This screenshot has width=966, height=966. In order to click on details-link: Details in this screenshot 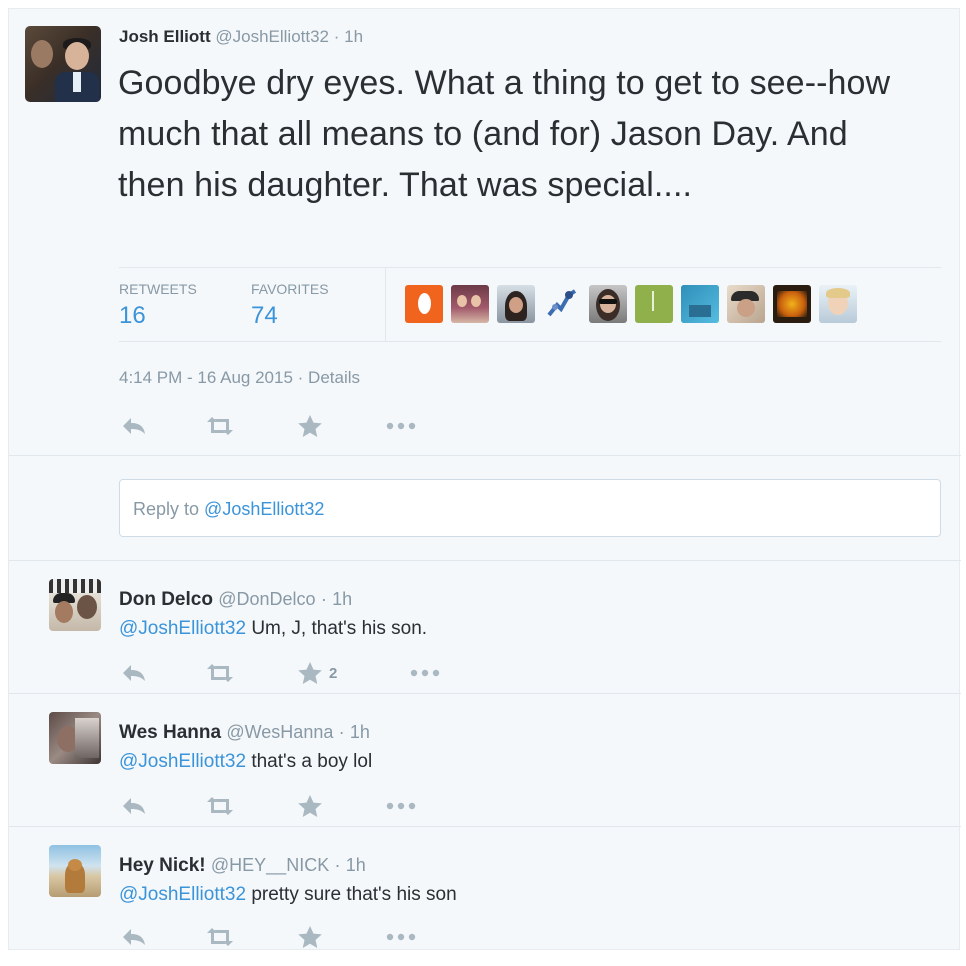, I will do `click(334, 377)`.